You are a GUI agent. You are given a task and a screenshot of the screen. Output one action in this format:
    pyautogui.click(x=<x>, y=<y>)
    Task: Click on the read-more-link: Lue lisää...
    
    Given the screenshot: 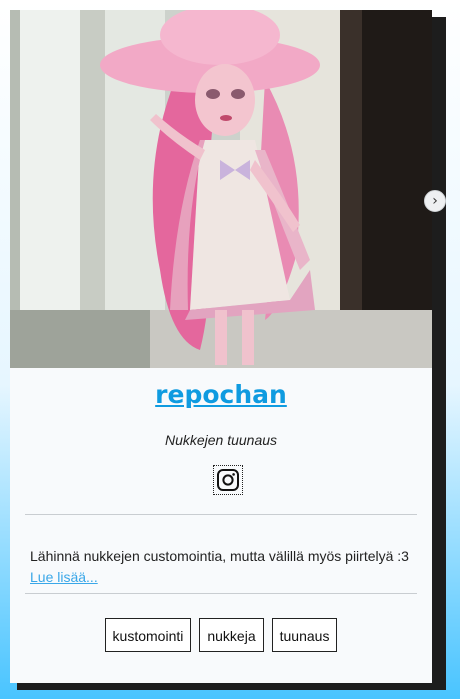 What is the action you would take?
    pyautogui.click(x=64, y=577)
    